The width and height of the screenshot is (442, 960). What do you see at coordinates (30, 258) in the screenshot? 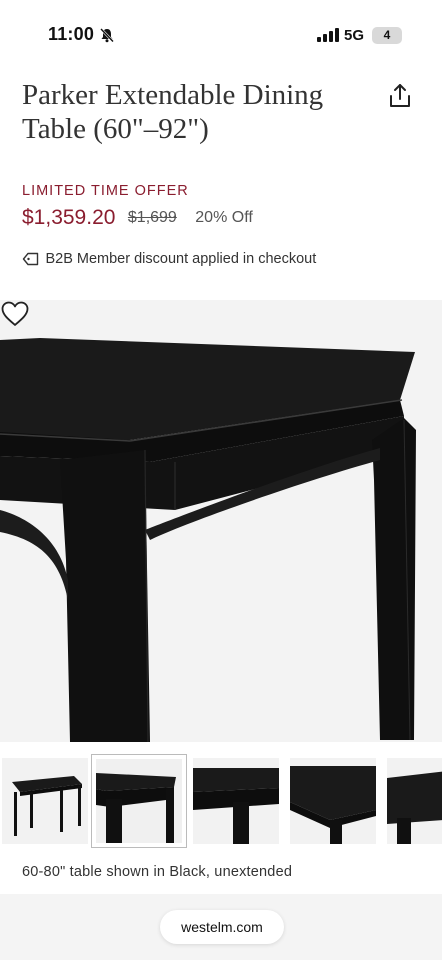
I see `tag-icon` at bounding box center [30, 258].